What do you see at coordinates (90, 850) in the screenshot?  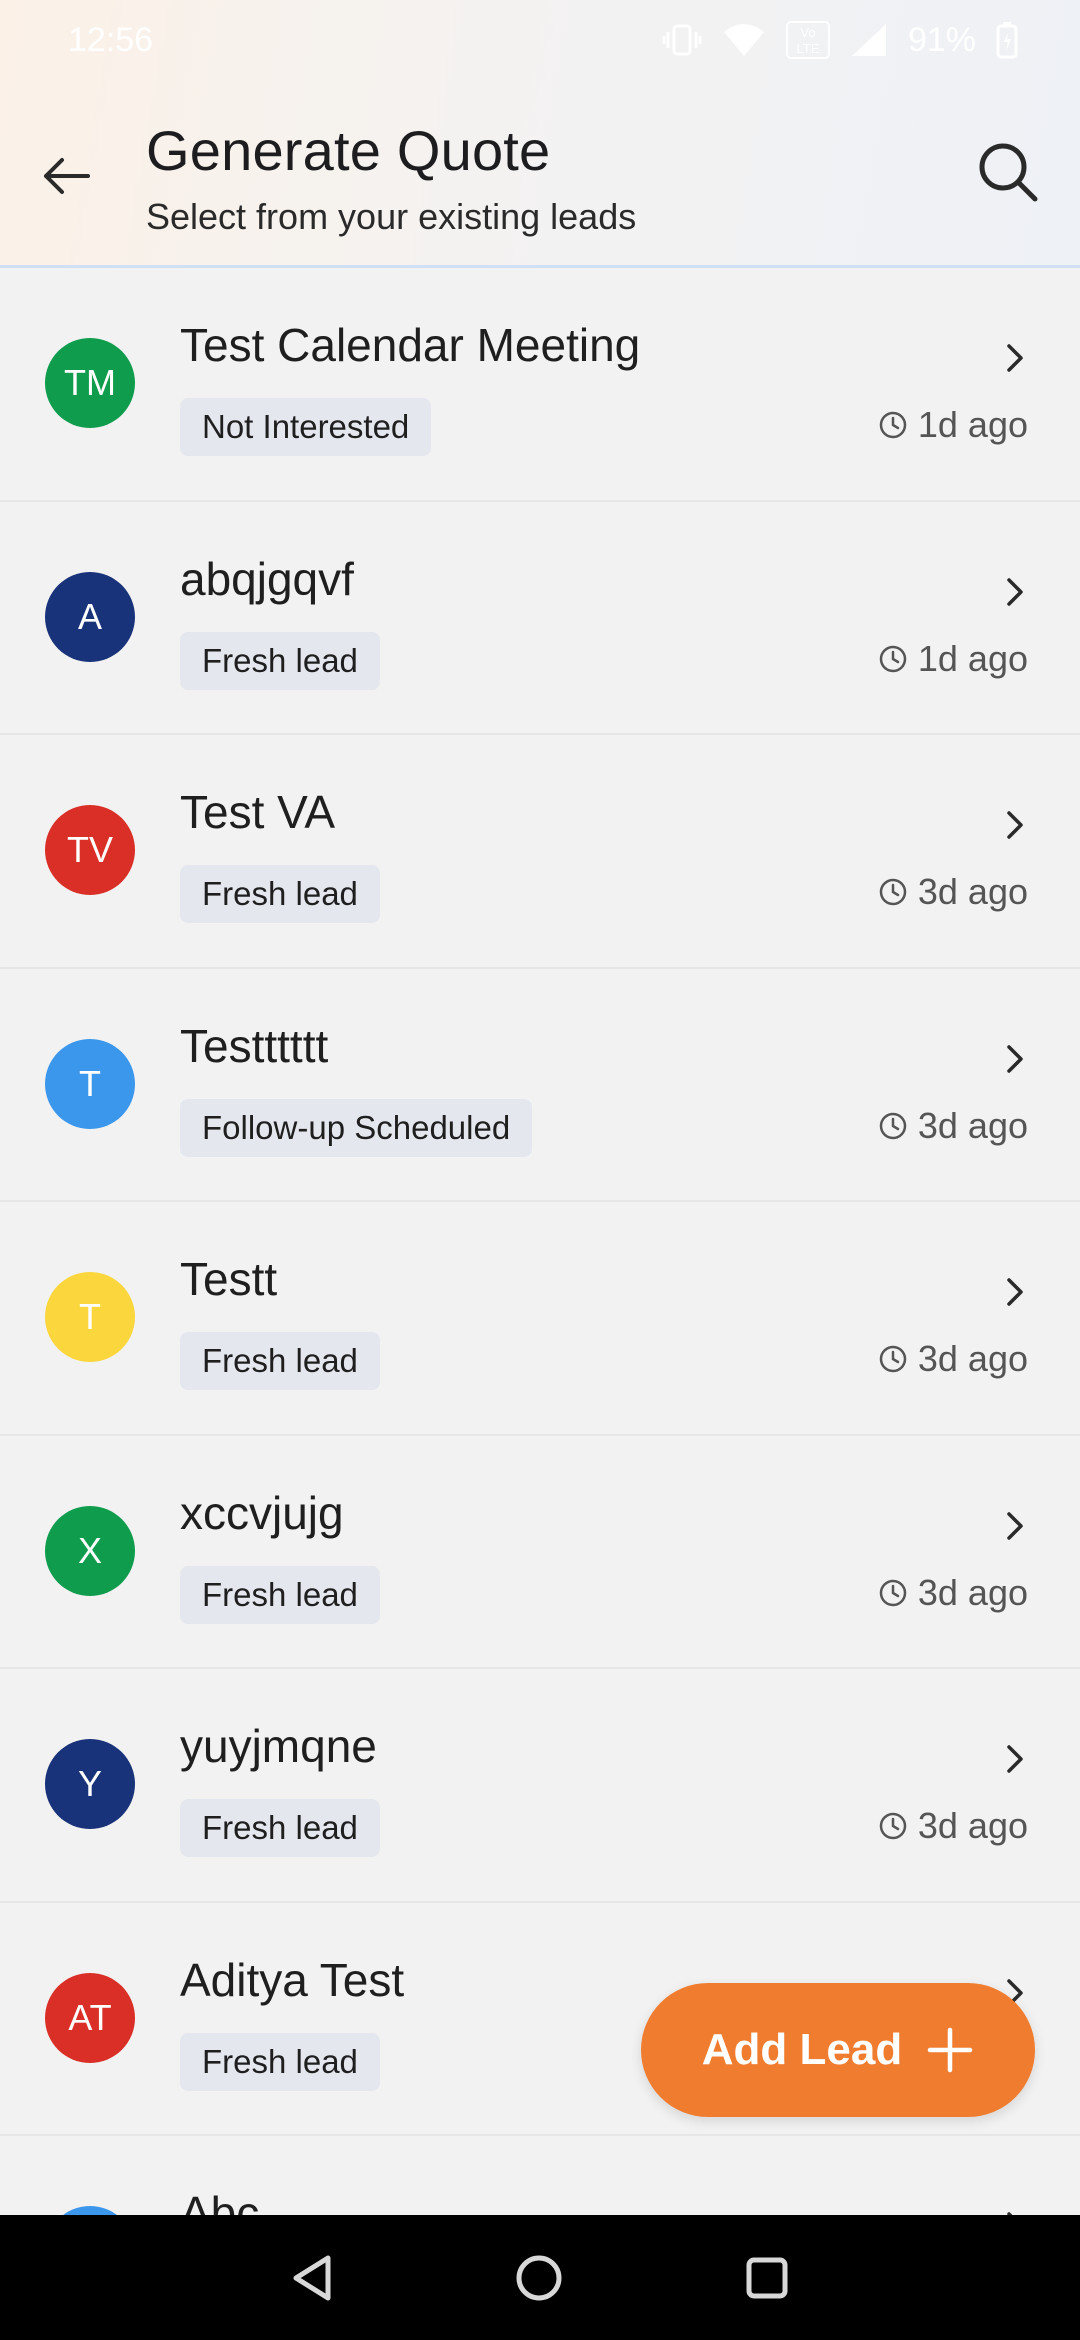 I see `avatar: TV` at bounding box center [90, 850].